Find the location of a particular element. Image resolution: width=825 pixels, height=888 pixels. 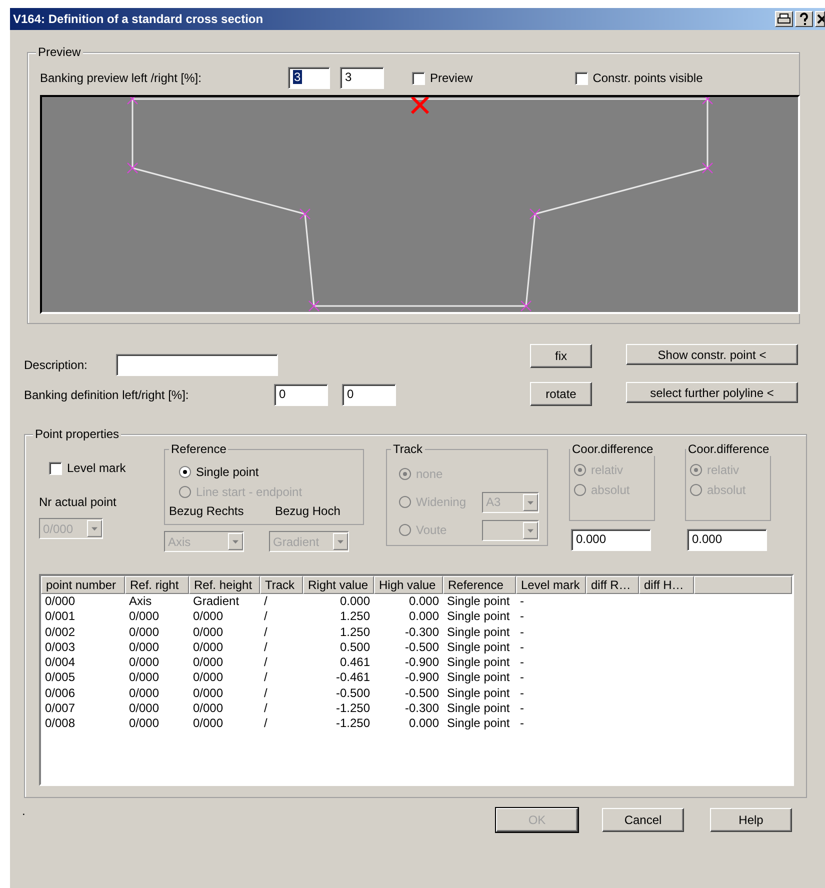

table-cell-text: Axis is located at coordinates (140, 602).